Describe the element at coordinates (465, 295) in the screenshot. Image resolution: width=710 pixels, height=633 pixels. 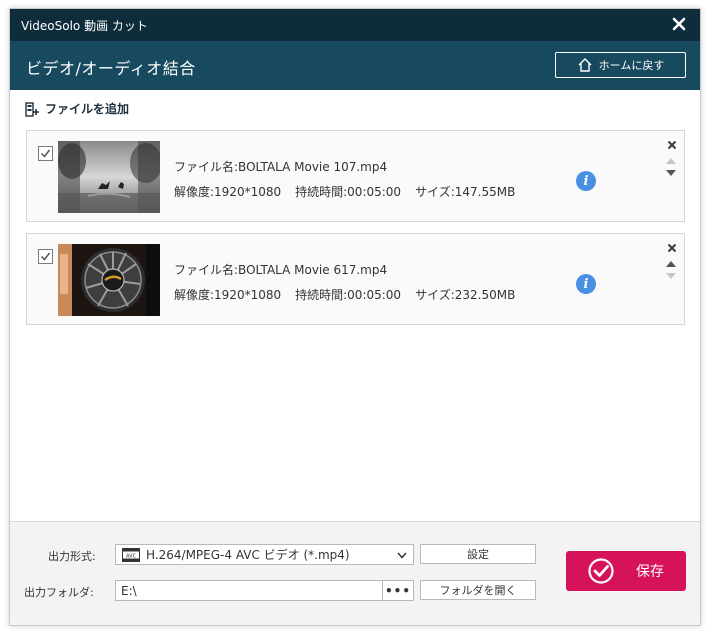
I see `file-size: サイズ:232.50MB` at that location.